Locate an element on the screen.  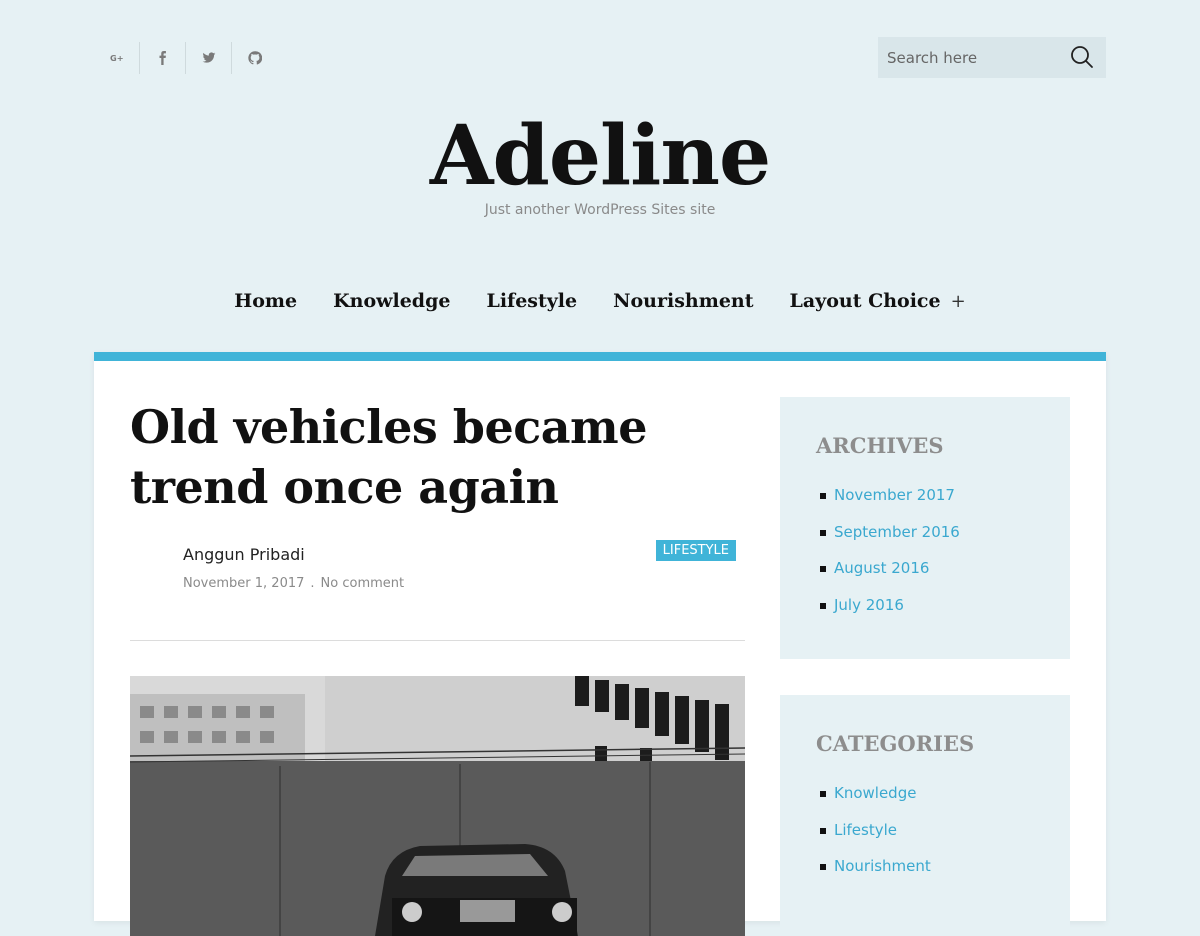
category-link: Knowledge is located at coordinates (945, 802).